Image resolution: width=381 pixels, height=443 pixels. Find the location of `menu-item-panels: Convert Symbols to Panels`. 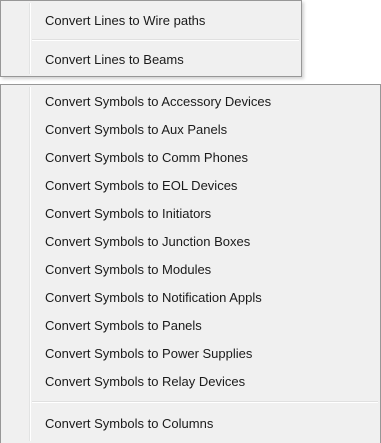

menu-item-panels: Convert Symbols to Panels is located at coordinates (190, 325).